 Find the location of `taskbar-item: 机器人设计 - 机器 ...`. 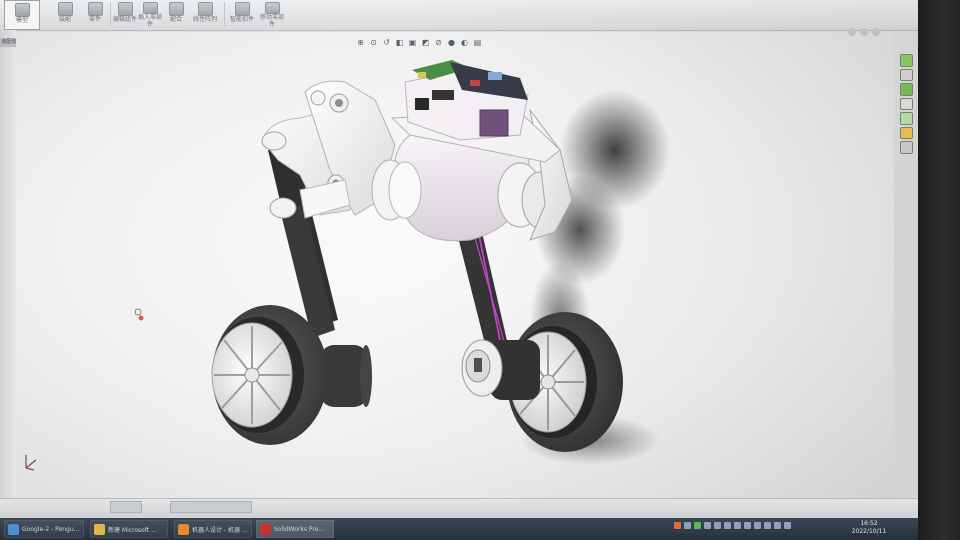

taskbar-item: 机器人设计 - 机器 ... is located at coordinates (213, 529).